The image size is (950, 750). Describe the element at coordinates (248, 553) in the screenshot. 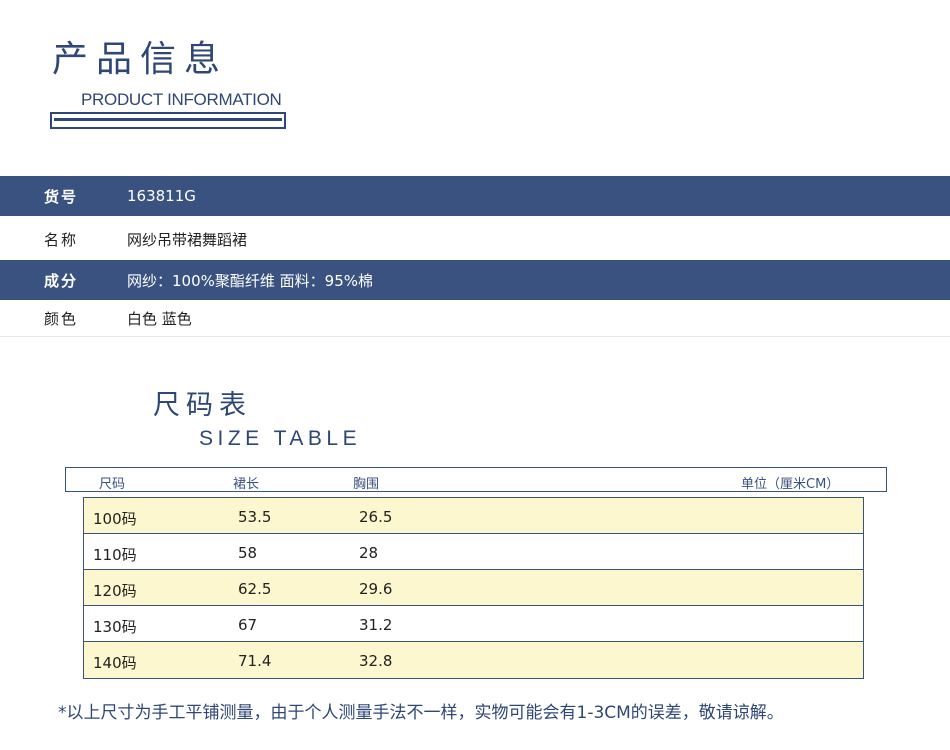

I see `cell-length: 58` at that location.